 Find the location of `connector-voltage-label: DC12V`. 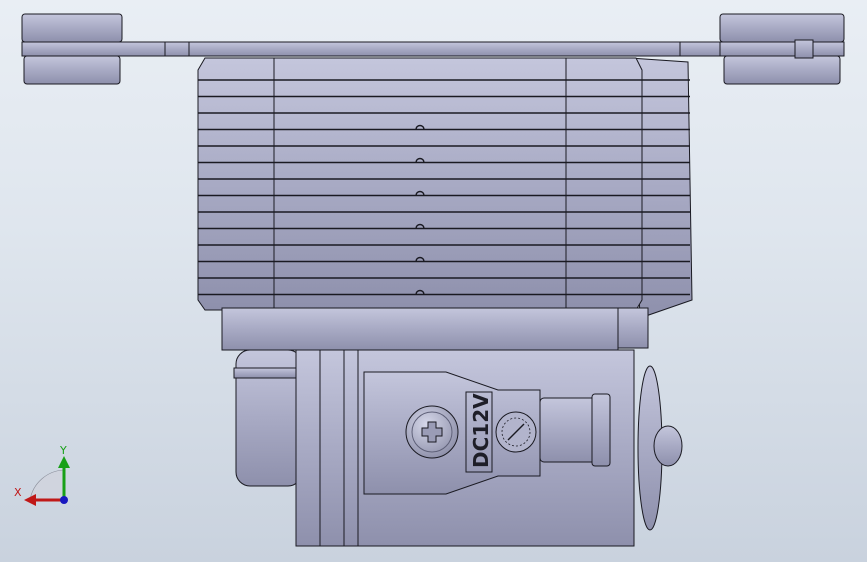

connector-voltage-label: DC12V is located at coordinates (481, 430).